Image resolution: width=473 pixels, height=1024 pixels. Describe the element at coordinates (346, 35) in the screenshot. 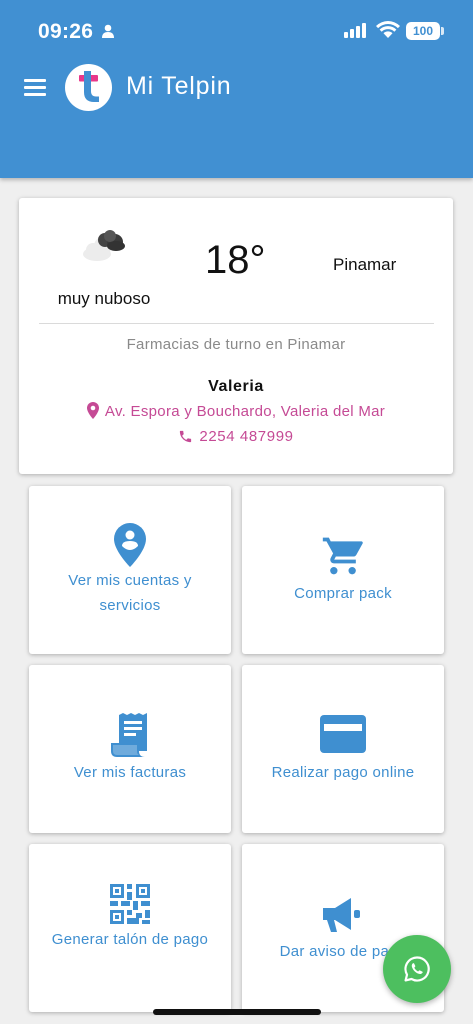

I see `cellular-signal-icon` at that location.